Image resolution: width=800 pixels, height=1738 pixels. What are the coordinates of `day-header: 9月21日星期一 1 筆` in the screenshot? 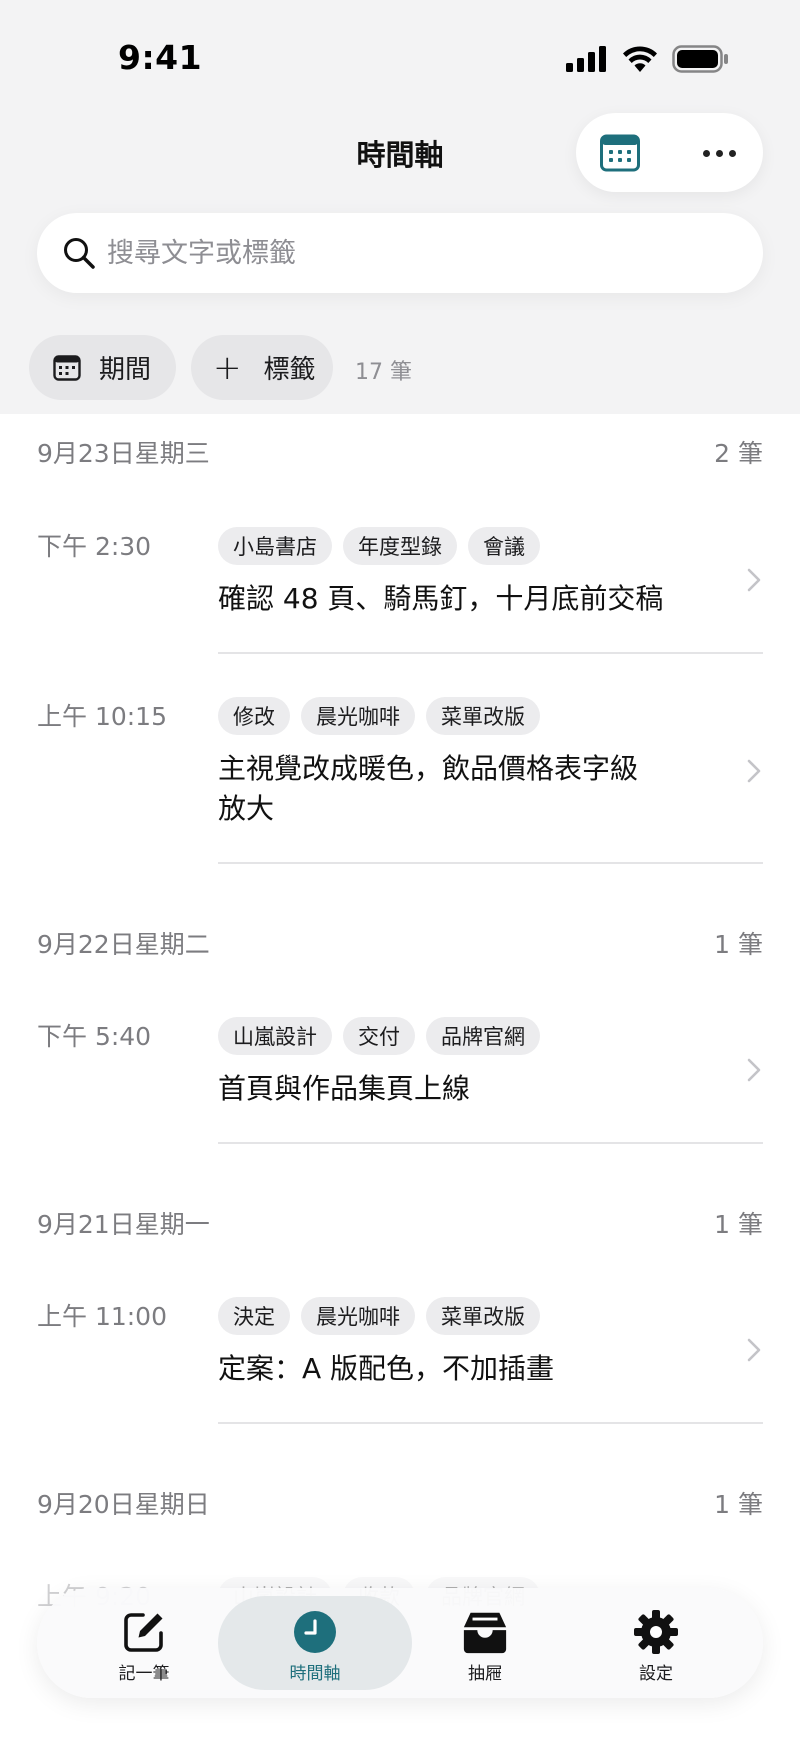 It's located at (400, 1225).